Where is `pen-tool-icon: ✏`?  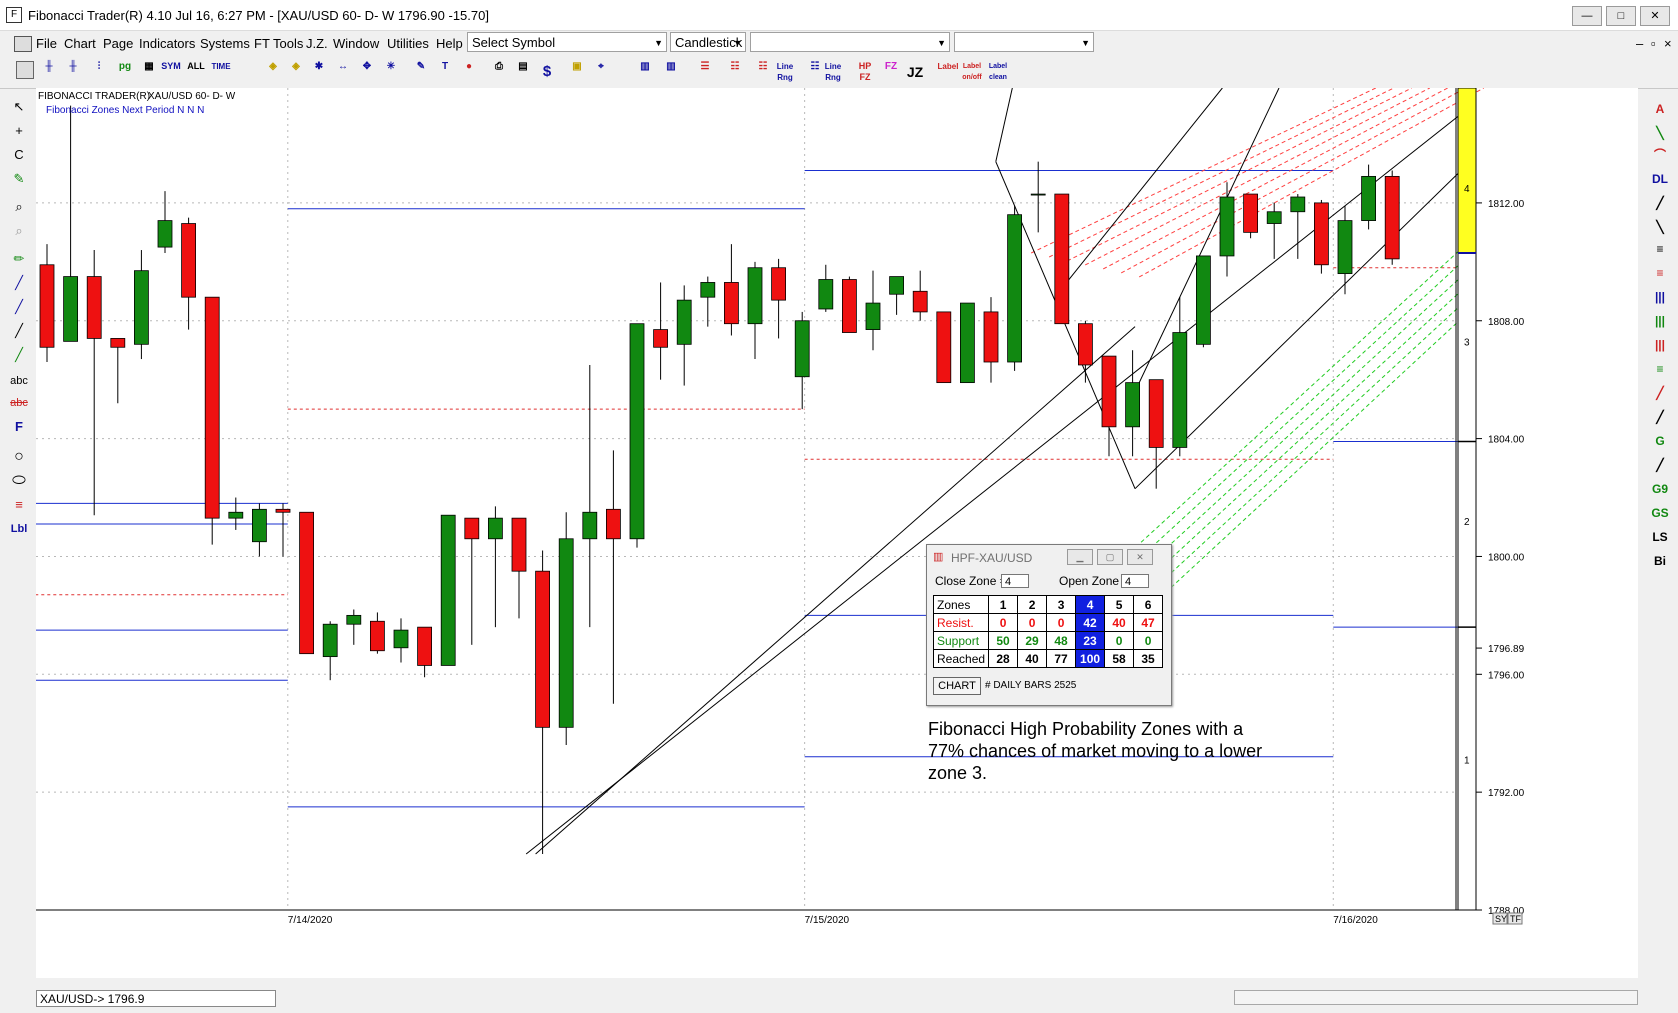 pen-tool-icon: ✏ is located at coordinates (19, 259).